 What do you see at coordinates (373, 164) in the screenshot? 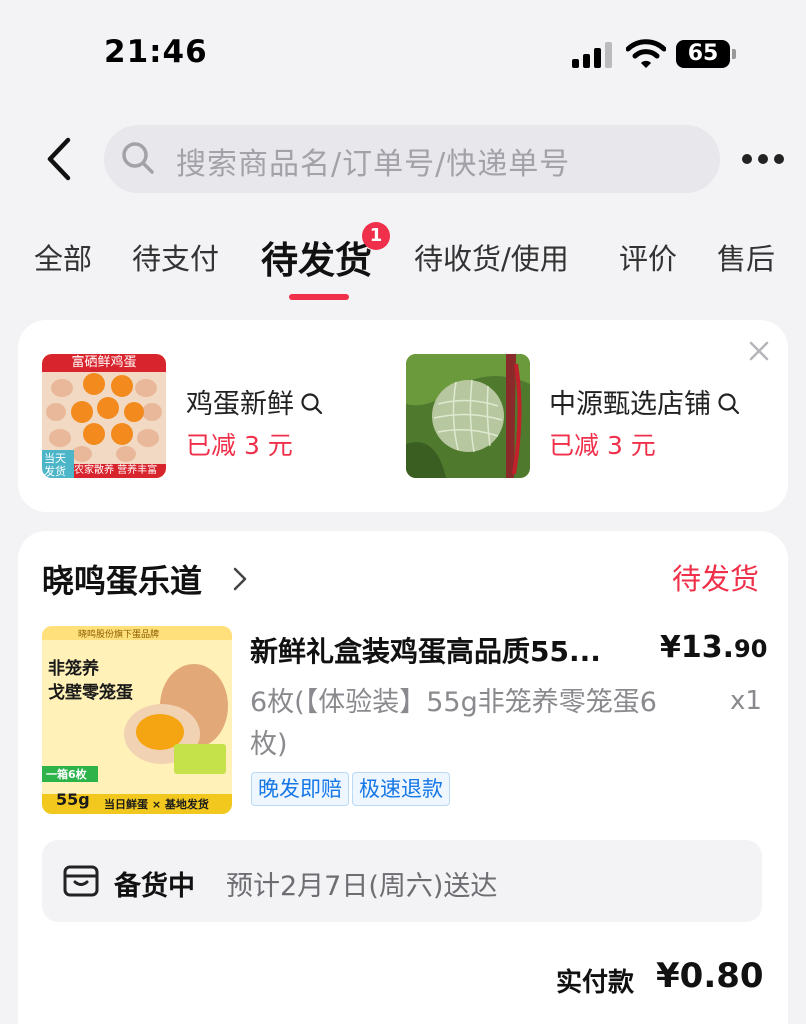
I see `search-placeholder: 搜索商品名/订单号/快递单号` at bounding box center [373, 164].